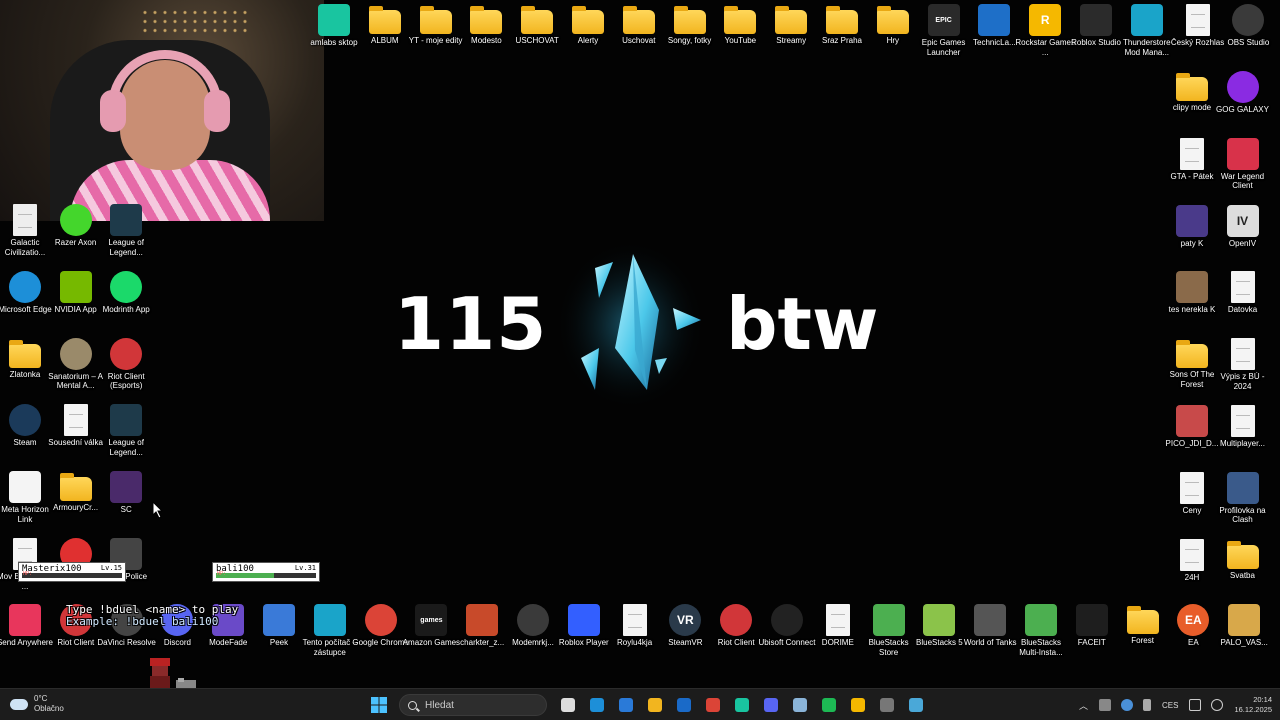 This screenshot has width=1280, height=720. I want to click on desktop-shortcut: Steam, so click(26, 435).